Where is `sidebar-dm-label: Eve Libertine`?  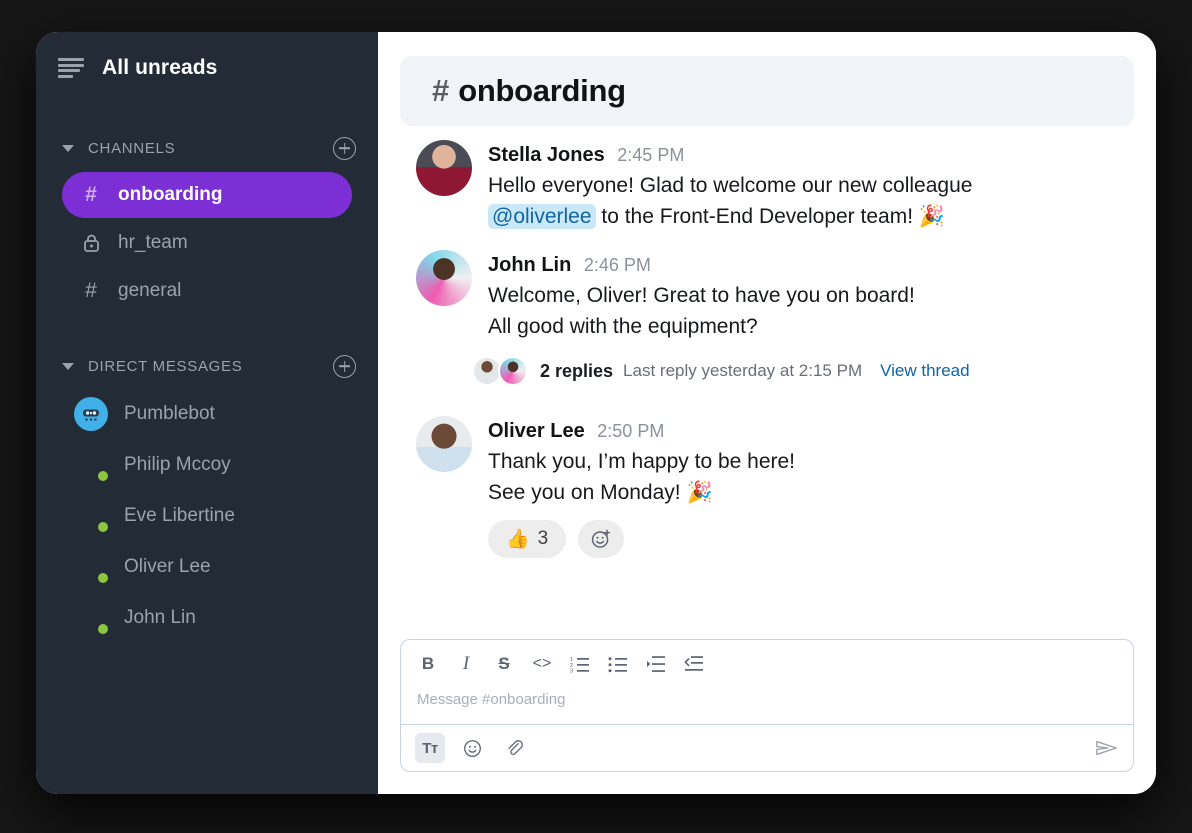 sidebar-dm-label: Eve Libertine is located at coordinates (179, 515).